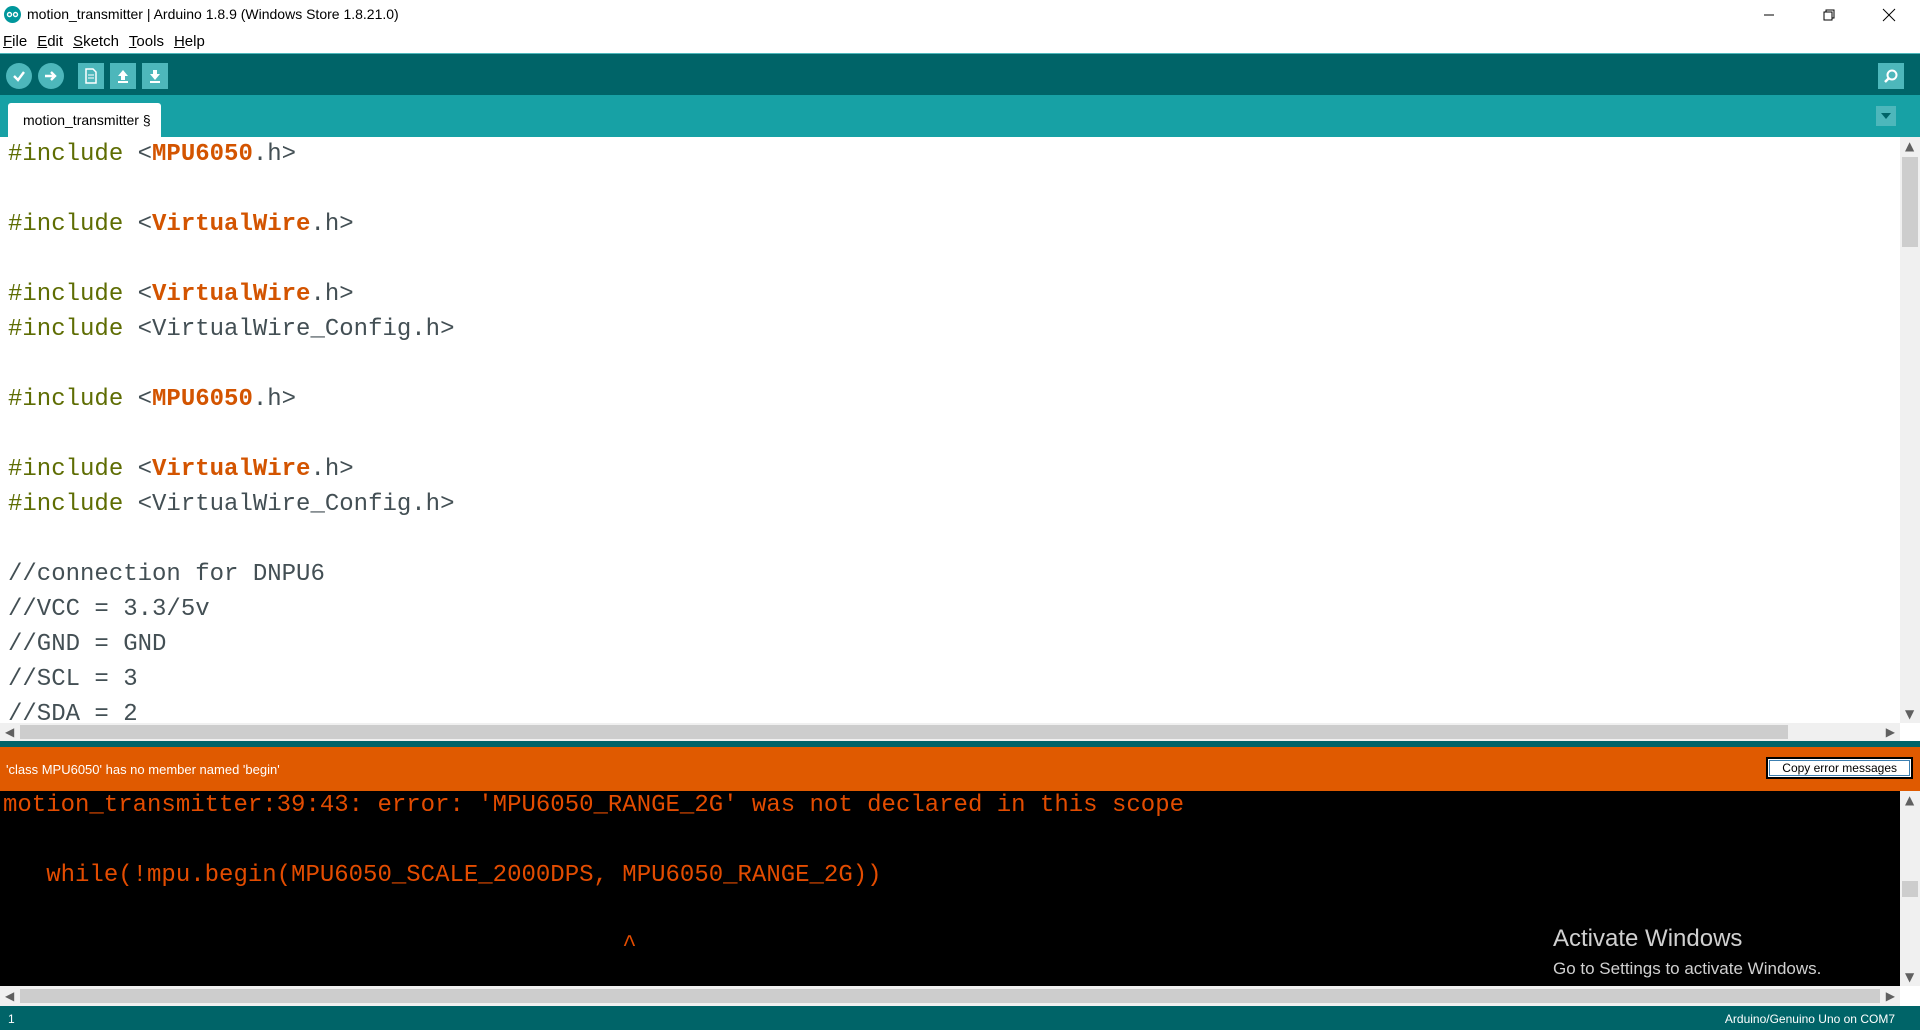 This screenshot has width=1920, height=1030. I want to click on minimize-icon, so click(1769, 15).